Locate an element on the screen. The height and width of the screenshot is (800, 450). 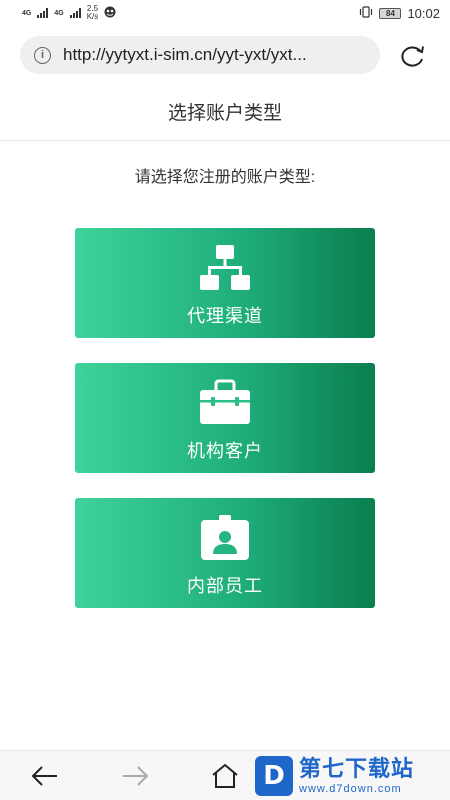
info-icon: i is located at coordinates (42, 55).